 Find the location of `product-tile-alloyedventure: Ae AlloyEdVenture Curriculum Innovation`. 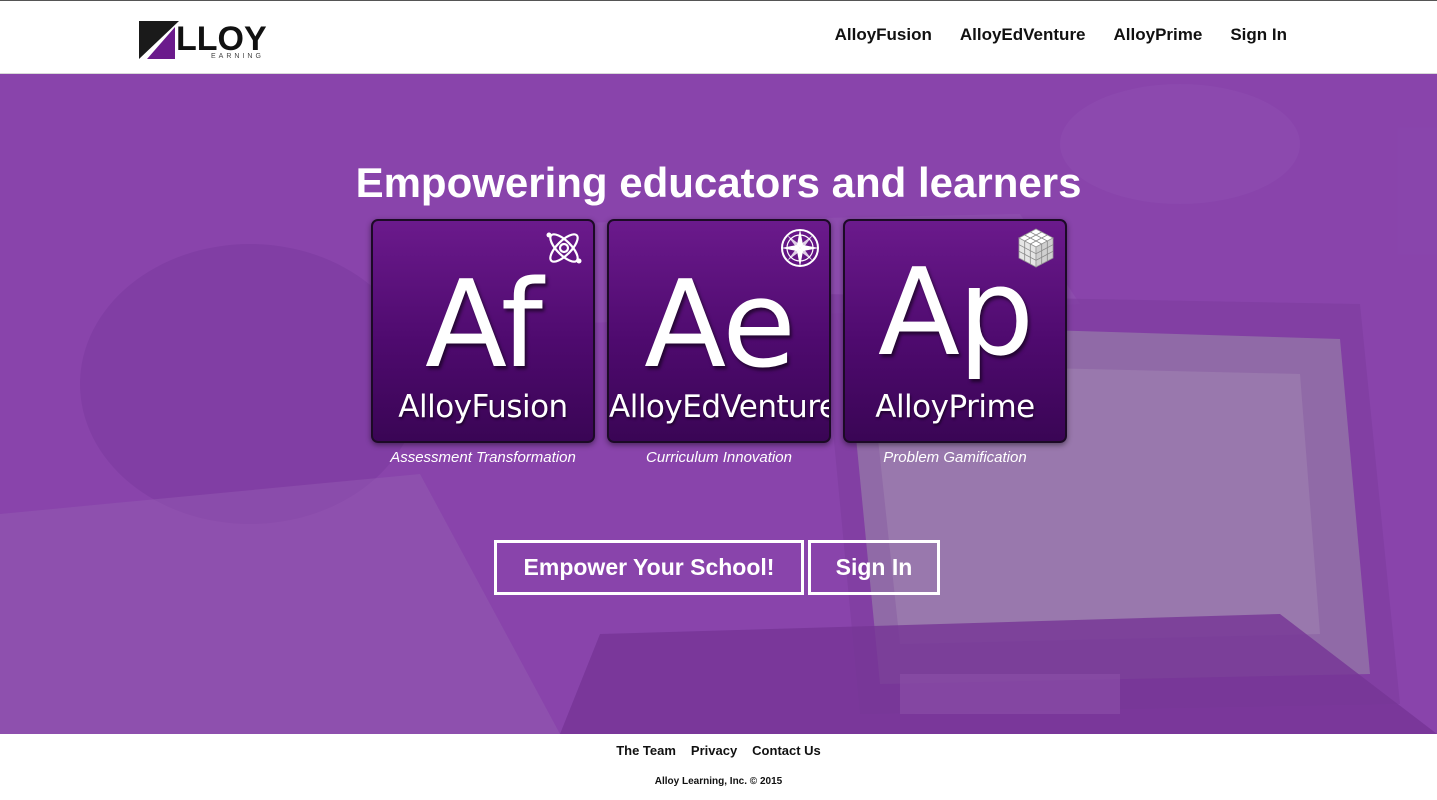

product-tile-alloyedventure: Ae AlloyEdVenture Curriculum Innovation is located at coordinates (719, 342).